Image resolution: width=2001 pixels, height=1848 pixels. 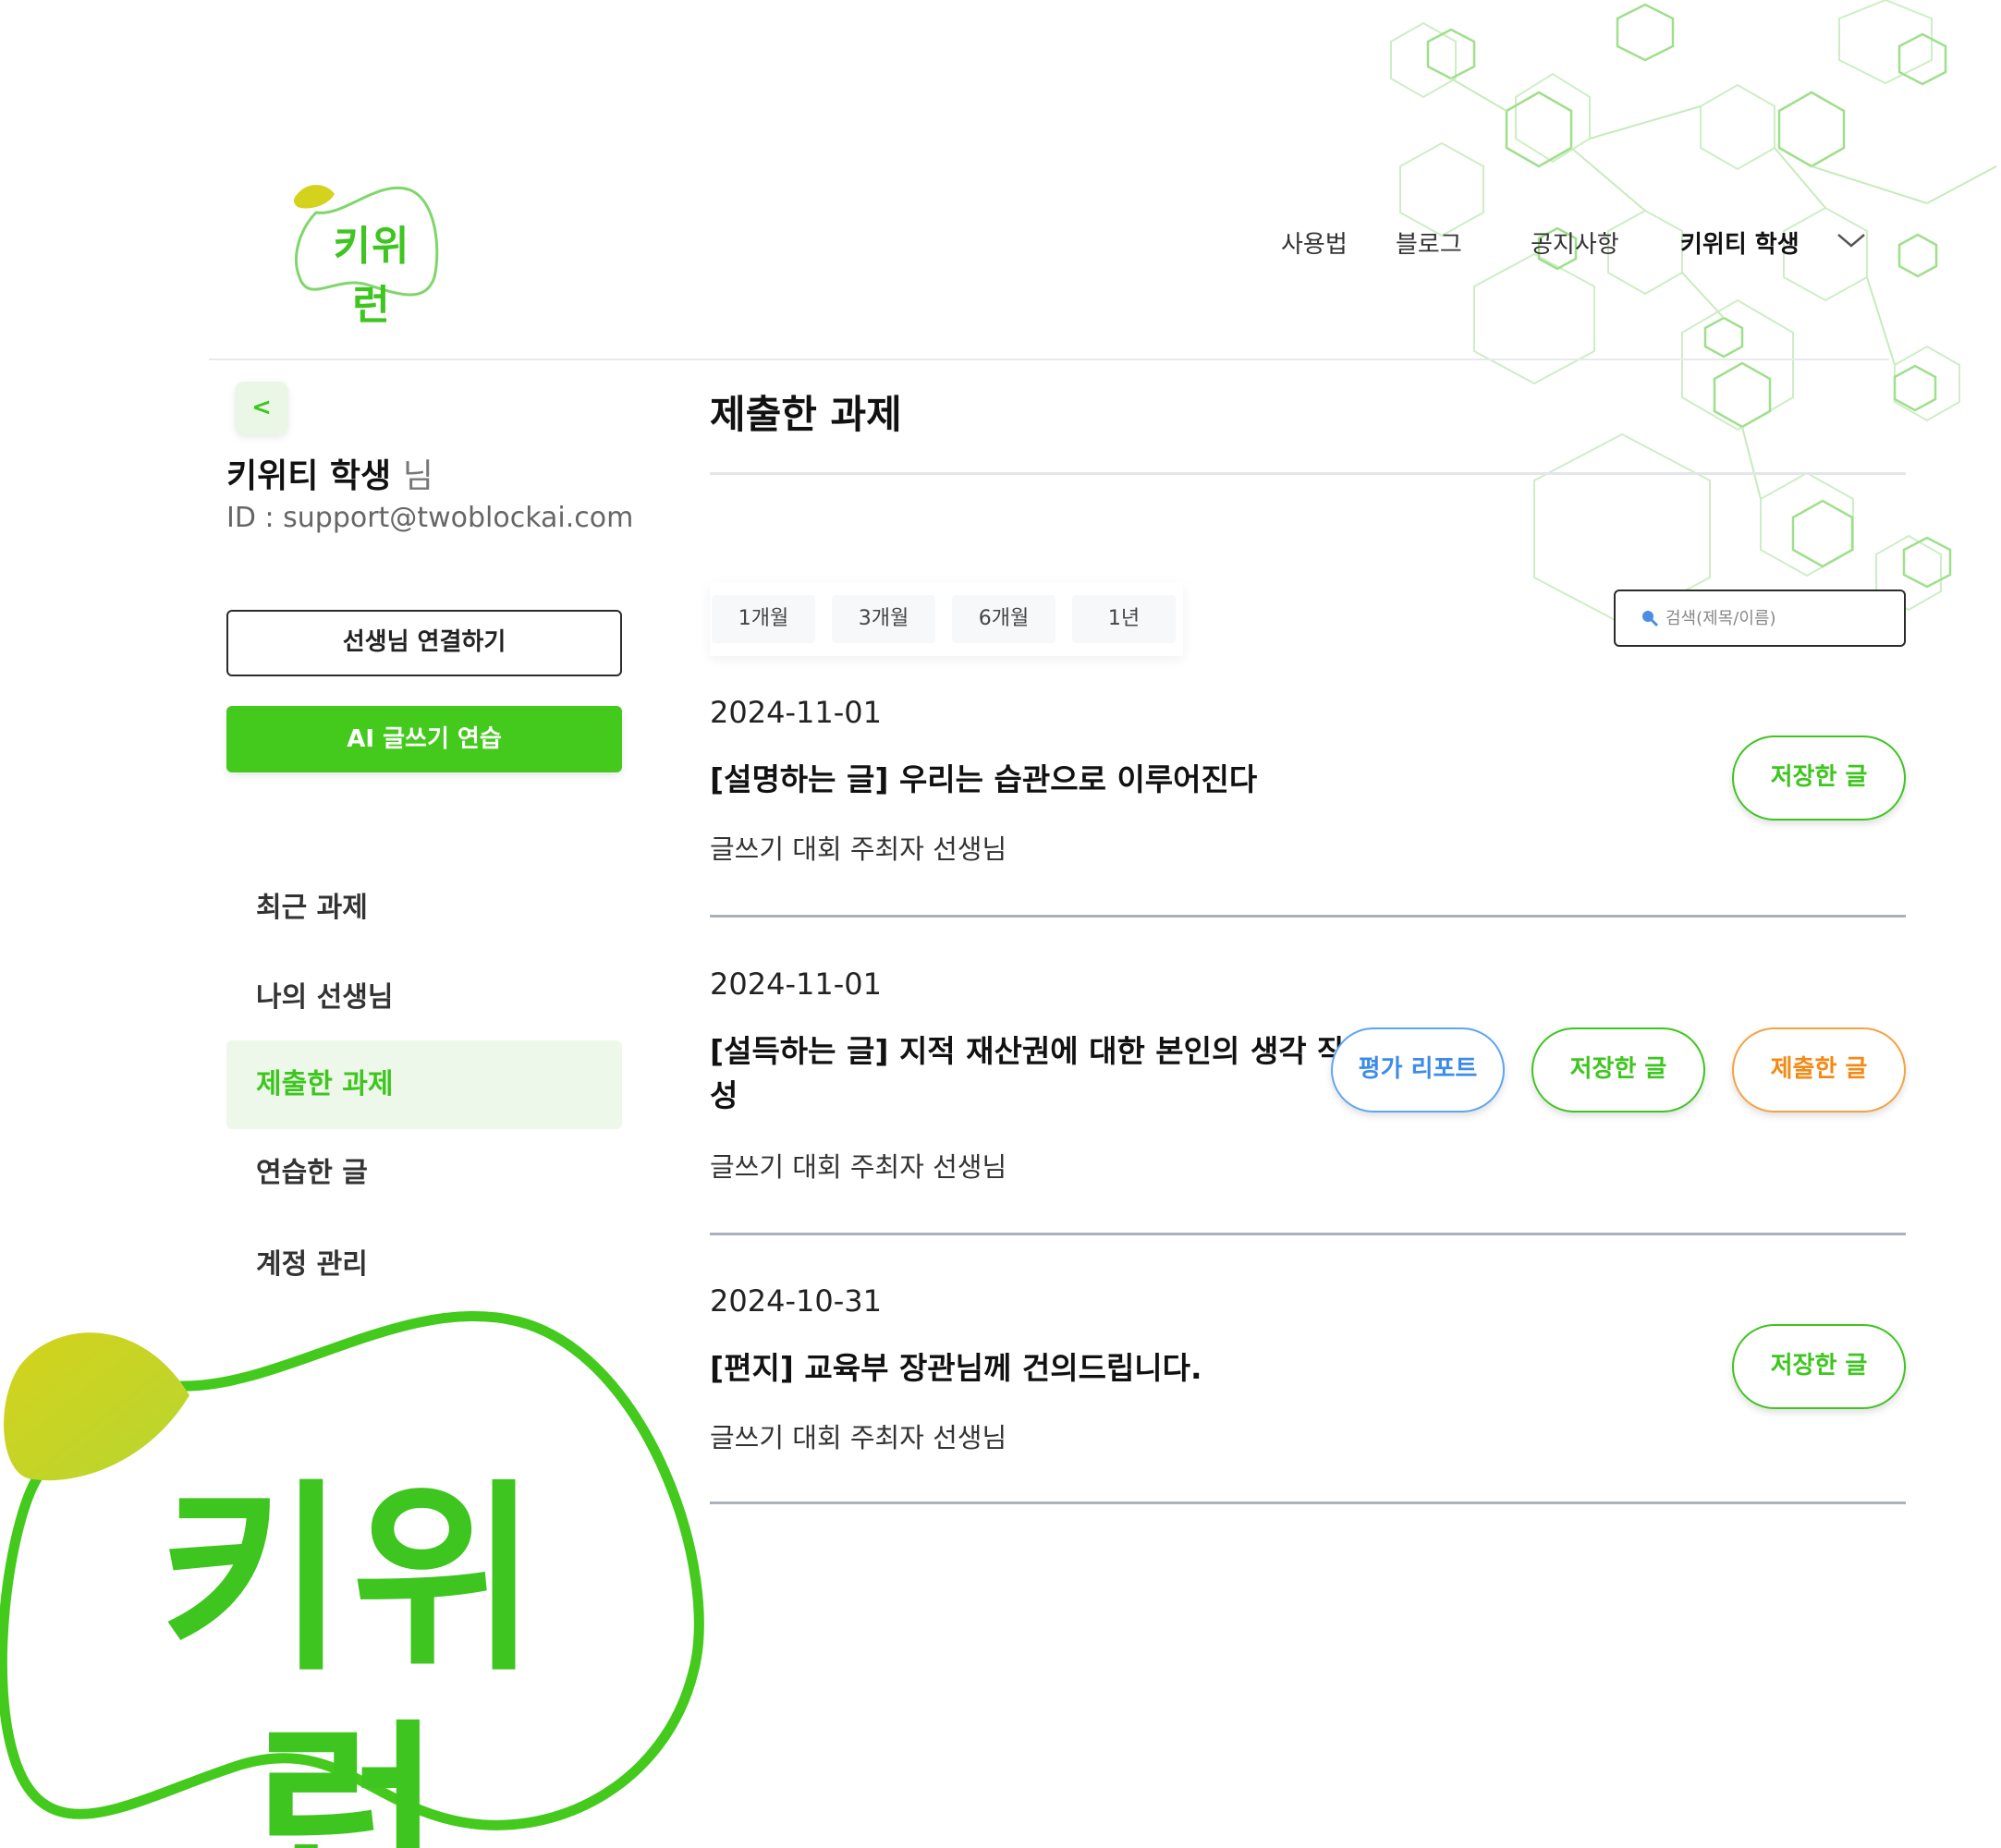 What do you see at coordinates (1740, 242) in the screenshot?
I see `nav-user-menu: 키위티 학생` at bounding box center [1740, 242].